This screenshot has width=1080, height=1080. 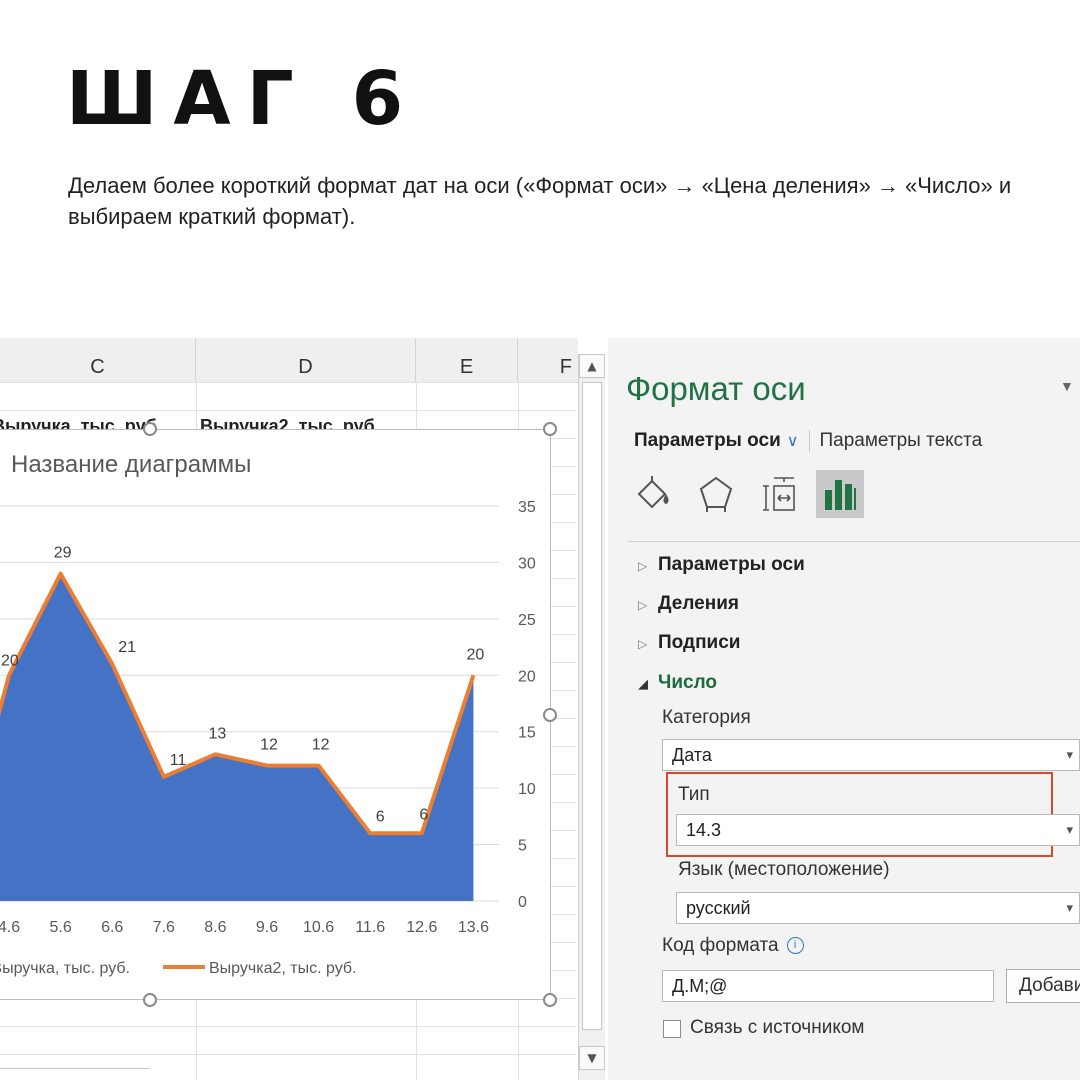 I want to click on section-label: Подписи, so click(x=699, y=642).